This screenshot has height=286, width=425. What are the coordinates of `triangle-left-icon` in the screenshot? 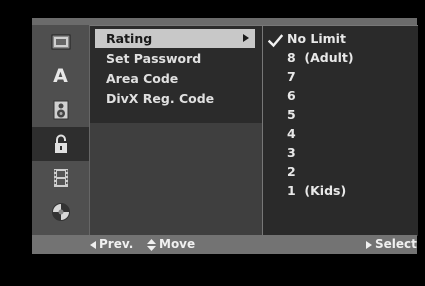 It's located at (93, 244).